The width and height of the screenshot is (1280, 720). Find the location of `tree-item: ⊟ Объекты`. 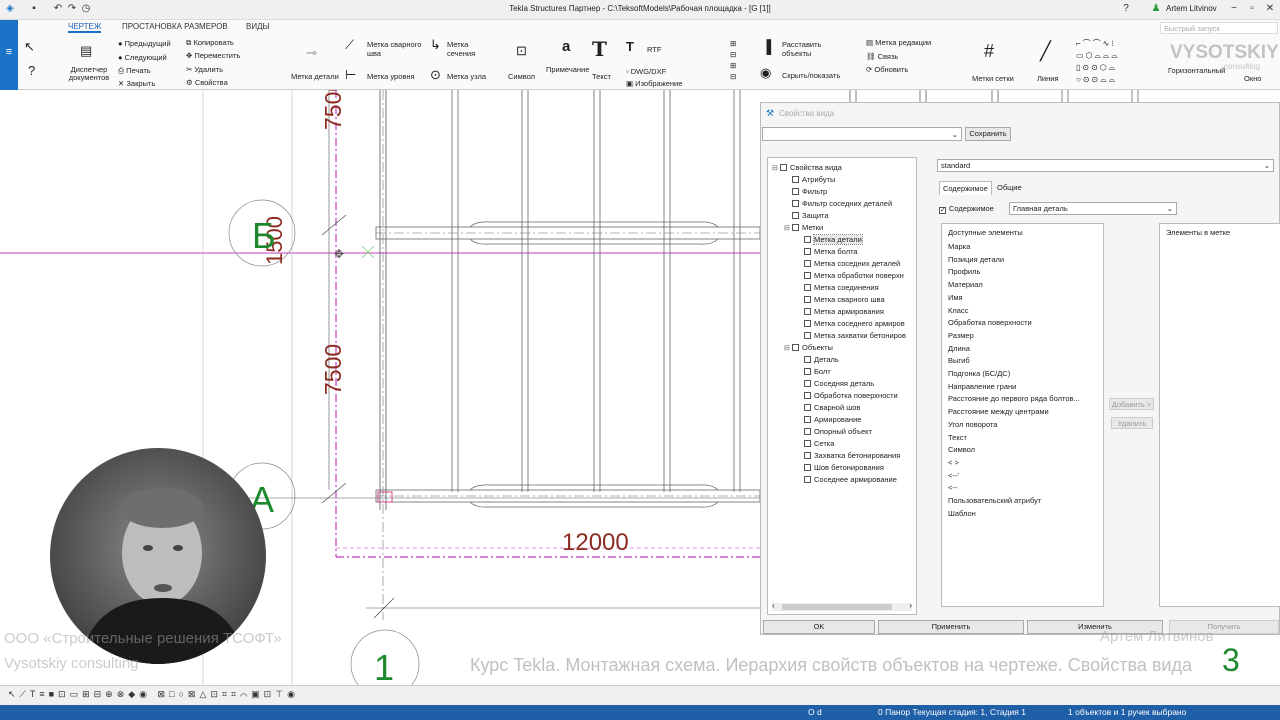

tree-item: ⊟ Объекты is located at coordinates (808, 348).